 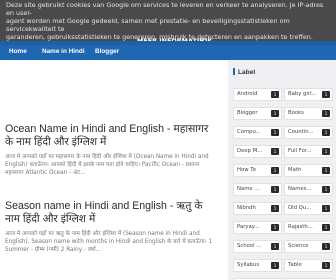 I want to click on sidebar-label-item: Countin... 1, so click(x=308, y=132).